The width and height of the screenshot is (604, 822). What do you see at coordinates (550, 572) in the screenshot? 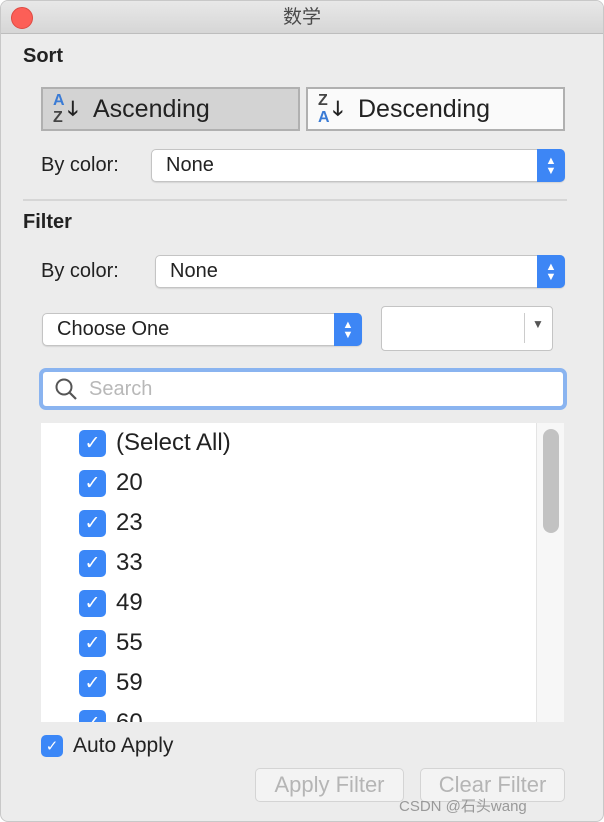
I see `scrollbar` at bounding box center [550, 572].